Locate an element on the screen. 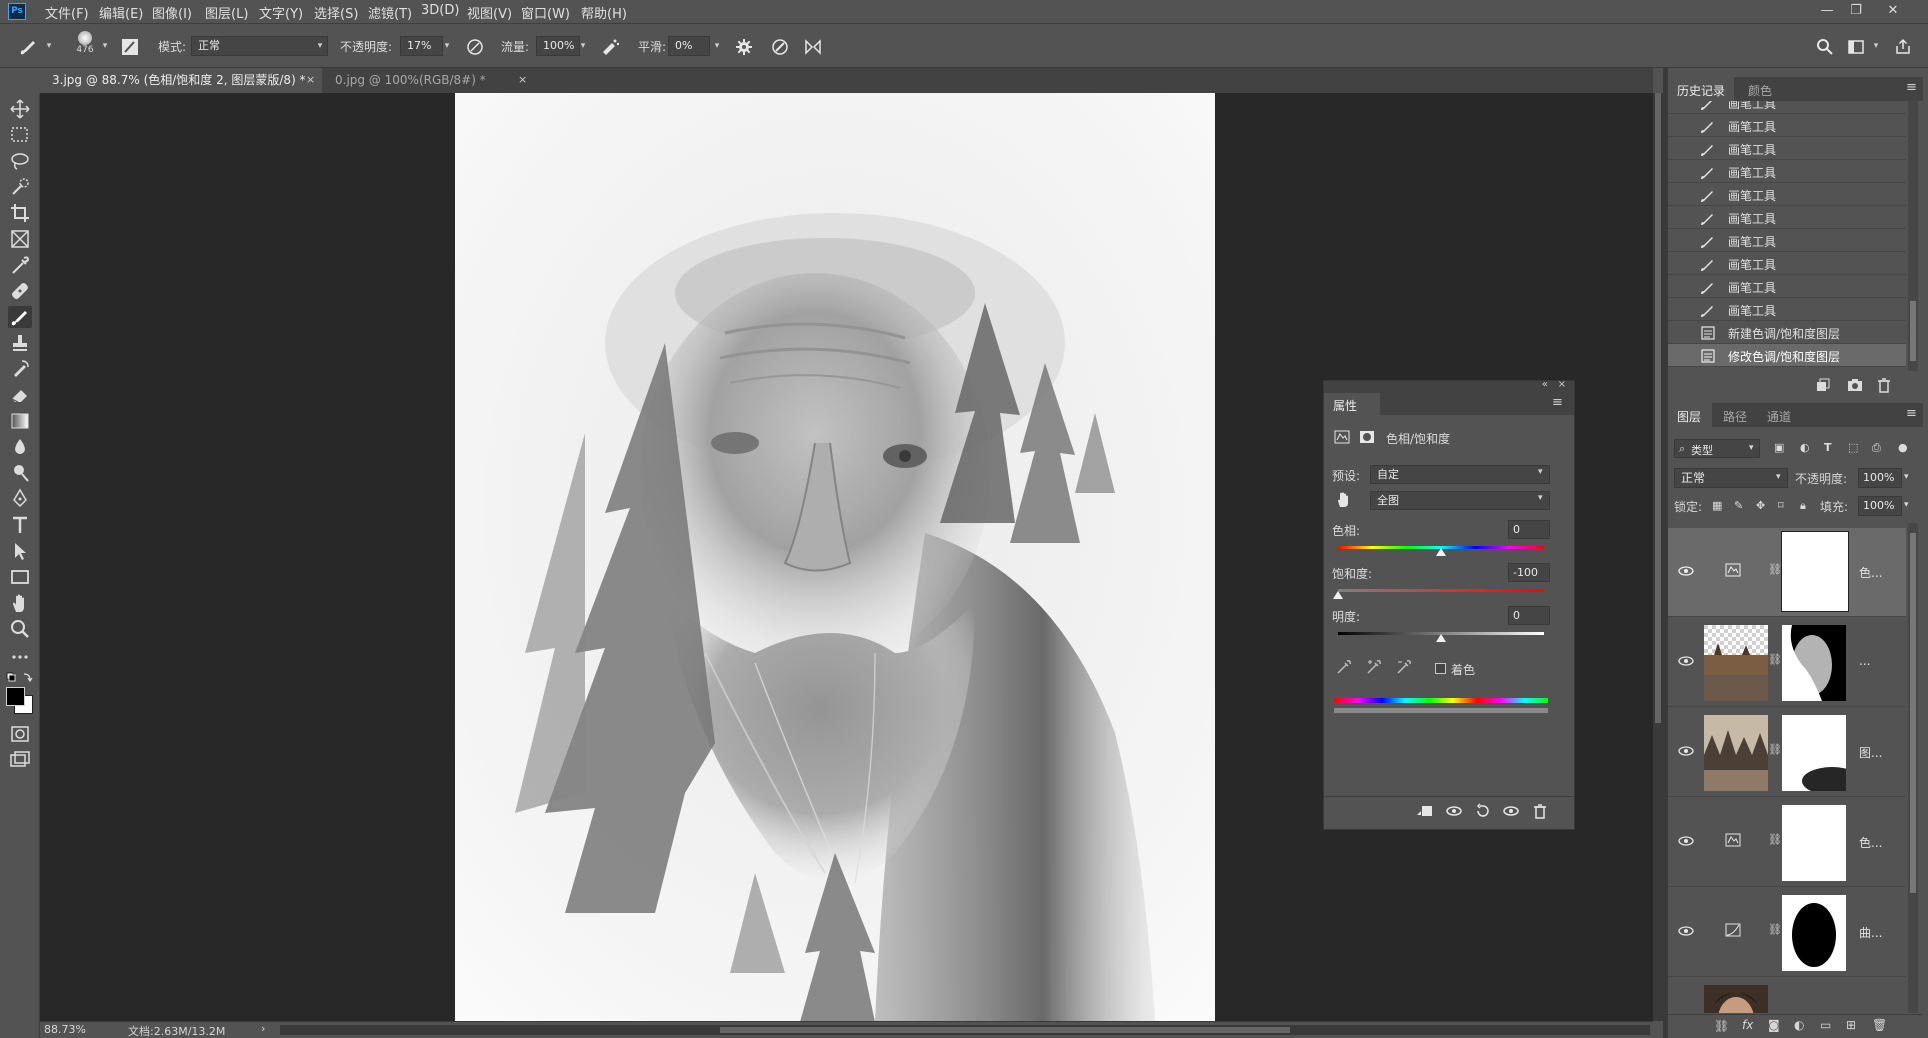  swap-colors-icon is located at coordinates (20, 678).